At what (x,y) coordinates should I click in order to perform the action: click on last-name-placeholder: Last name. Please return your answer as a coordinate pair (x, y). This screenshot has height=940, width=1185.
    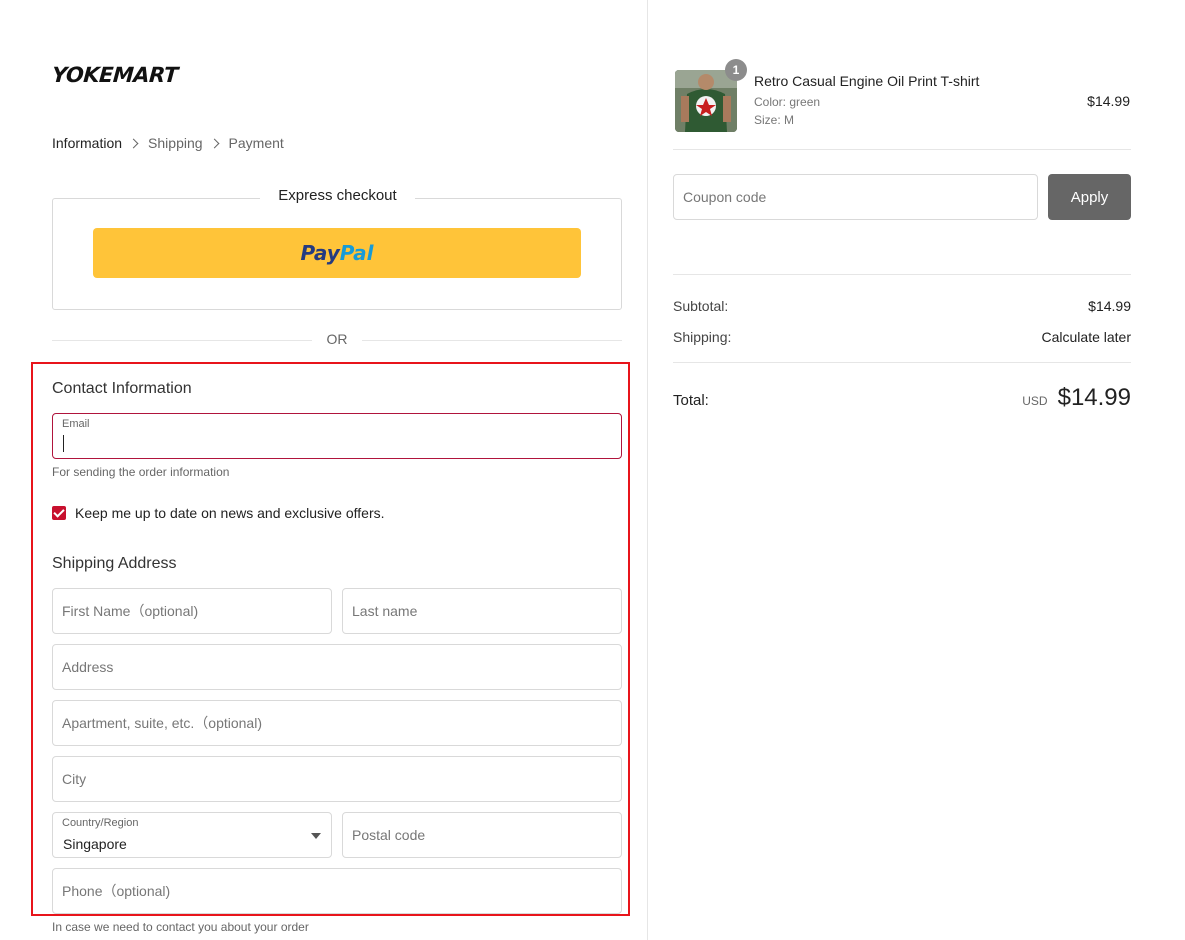
    Looking at the image, I should click on (385, 611).